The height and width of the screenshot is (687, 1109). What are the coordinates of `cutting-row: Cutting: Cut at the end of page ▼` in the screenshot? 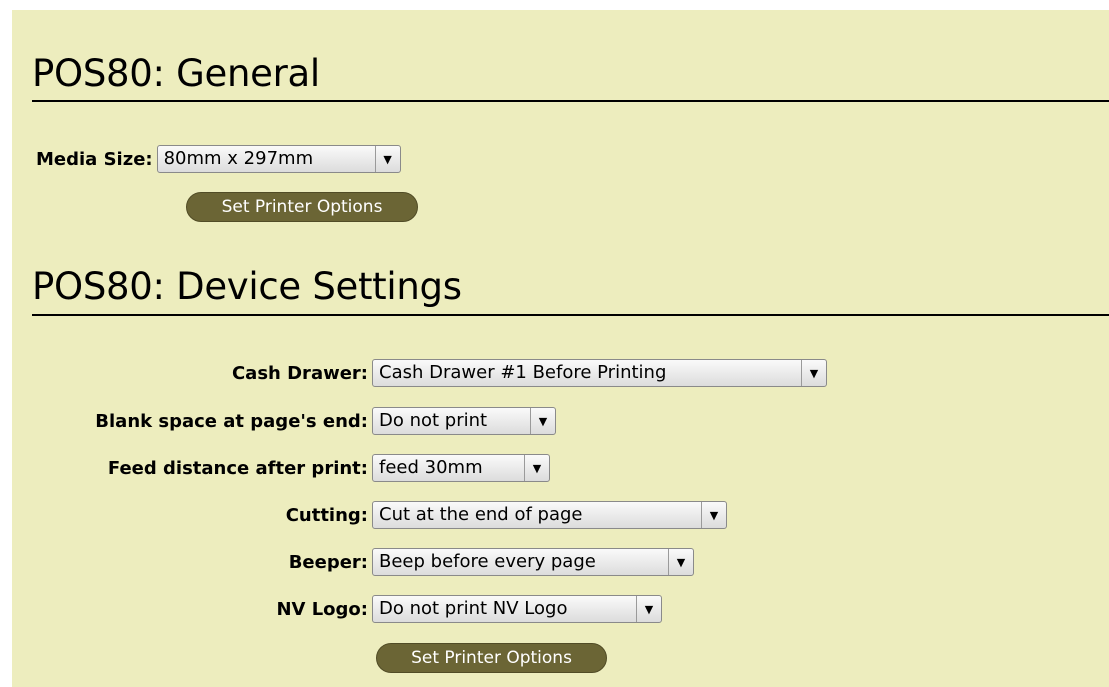 It's located at (369, 515).